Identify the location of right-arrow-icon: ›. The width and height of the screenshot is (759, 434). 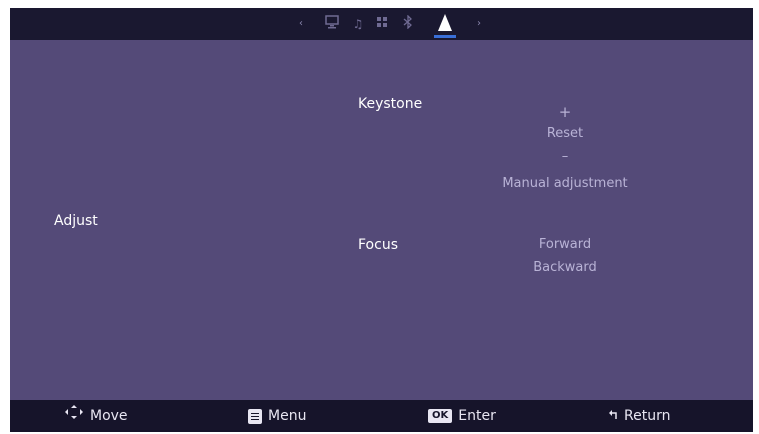
(479, 24).